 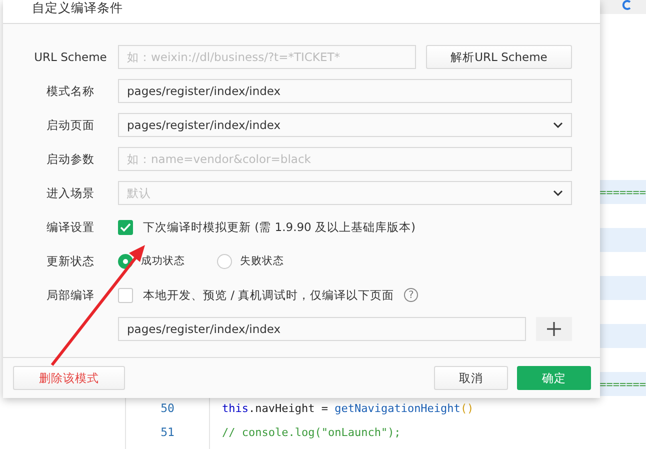 What do you see at coordinates (71, 261) in the screenshot?
I see `field-label: 更新状态` at bounding box center [71, 261].